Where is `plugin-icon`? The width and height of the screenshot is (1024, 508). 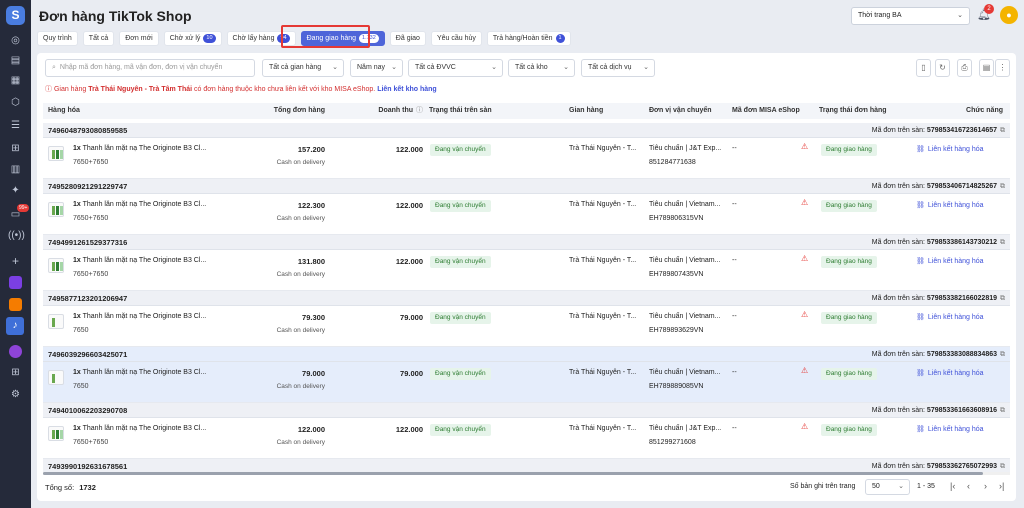
plugin-icon is located at coordinates (15, 351).